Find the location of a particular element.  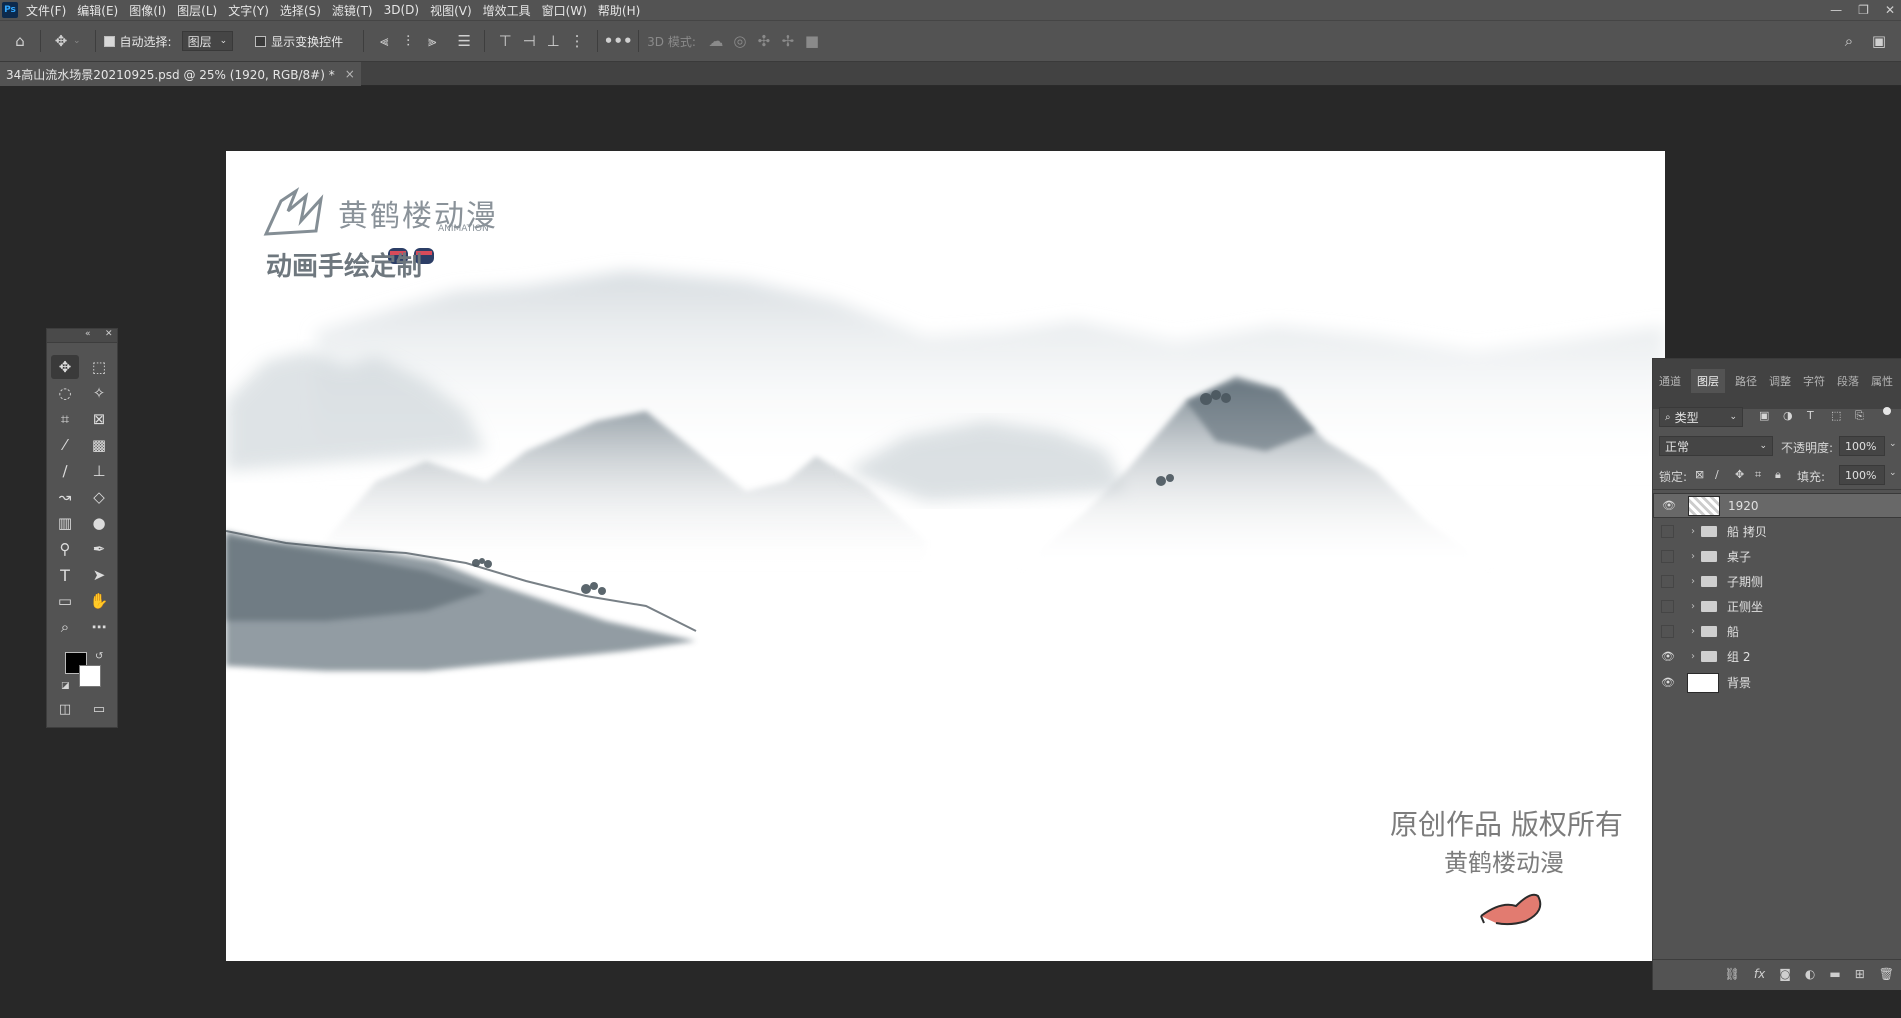

tab-character: 字符 is located at coordinates (1814, 381).